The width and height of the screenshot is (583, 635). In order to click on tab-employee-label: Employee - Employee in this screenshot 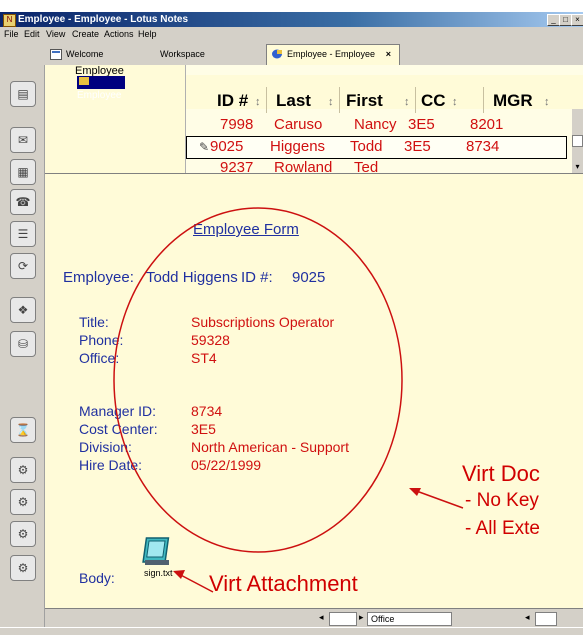, I will do `click(331, 54)`.